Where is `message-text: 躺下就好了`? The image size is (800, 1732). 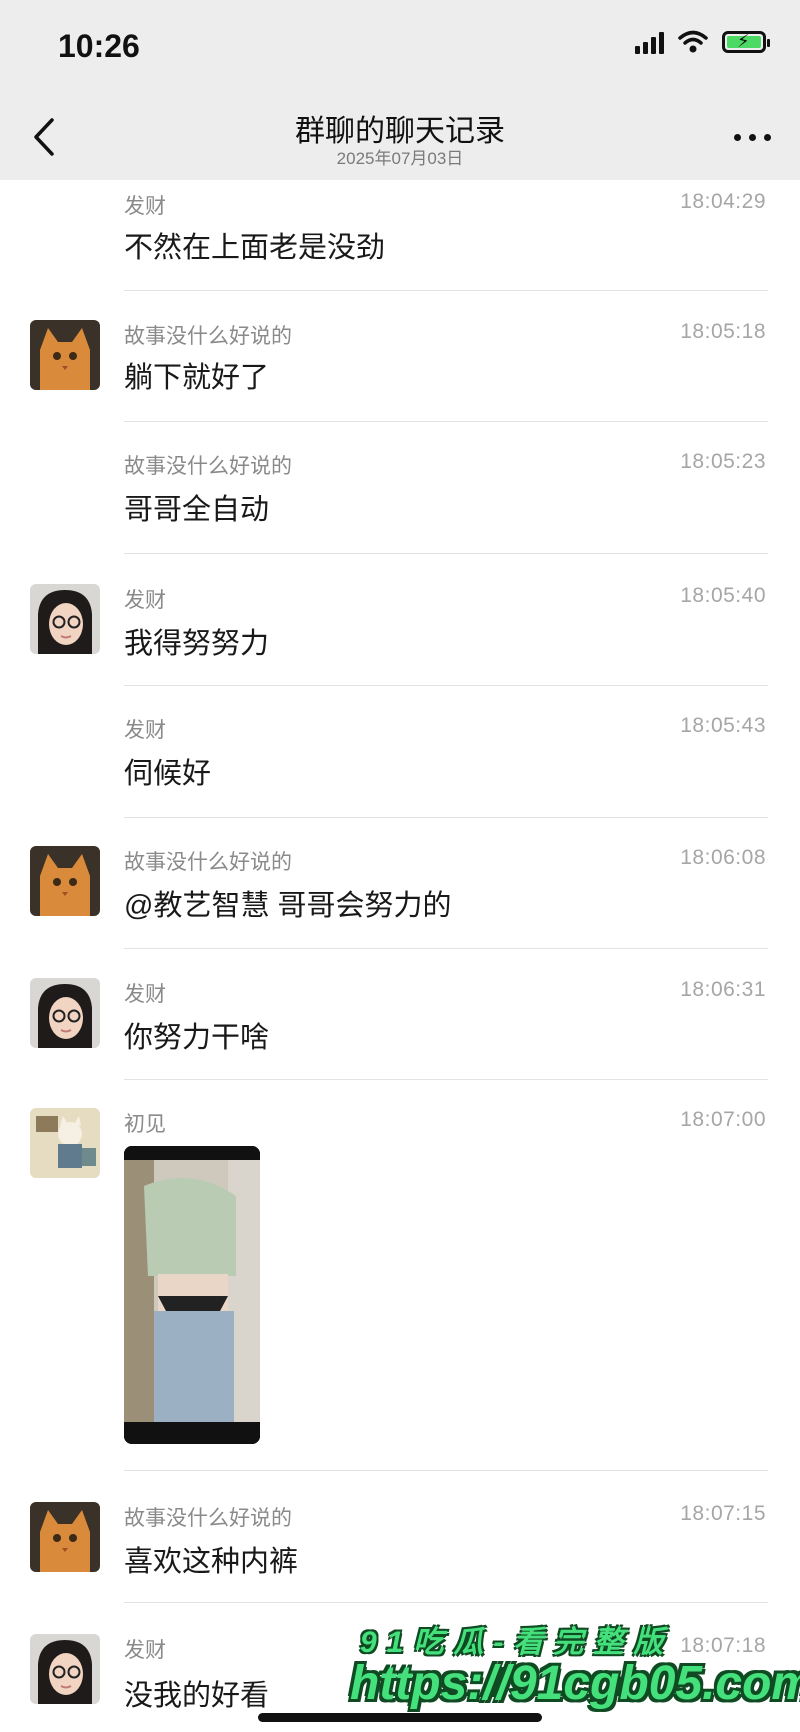
message-text: 躺下就好了 is located at coordinates (197, 378).